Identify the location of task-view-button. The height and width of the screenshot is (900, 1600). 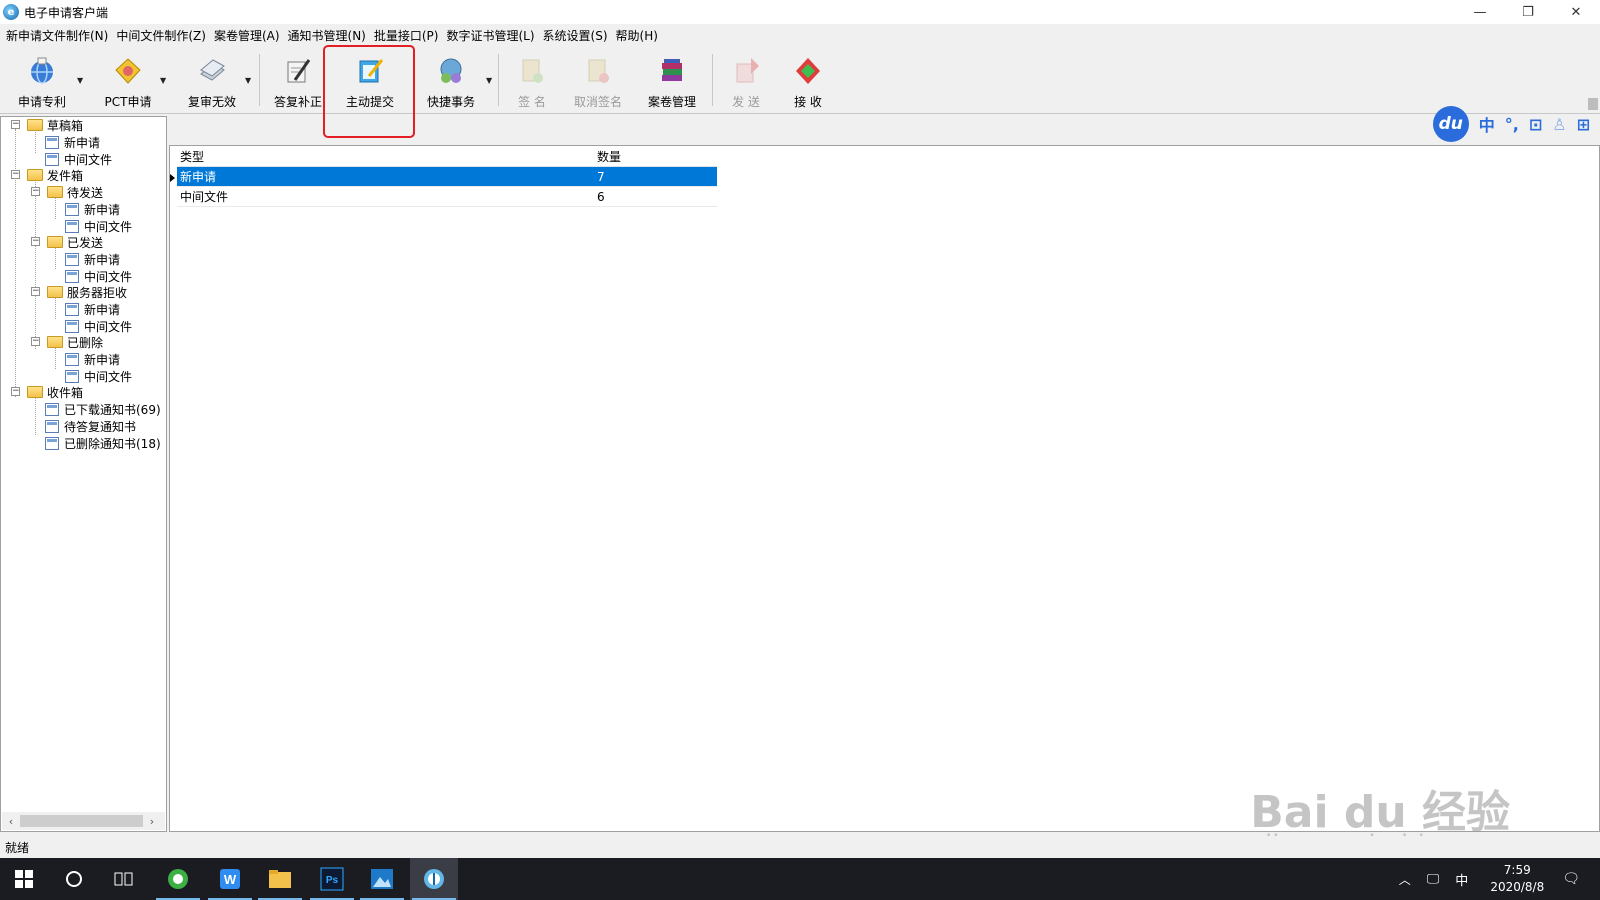
(124, 879).